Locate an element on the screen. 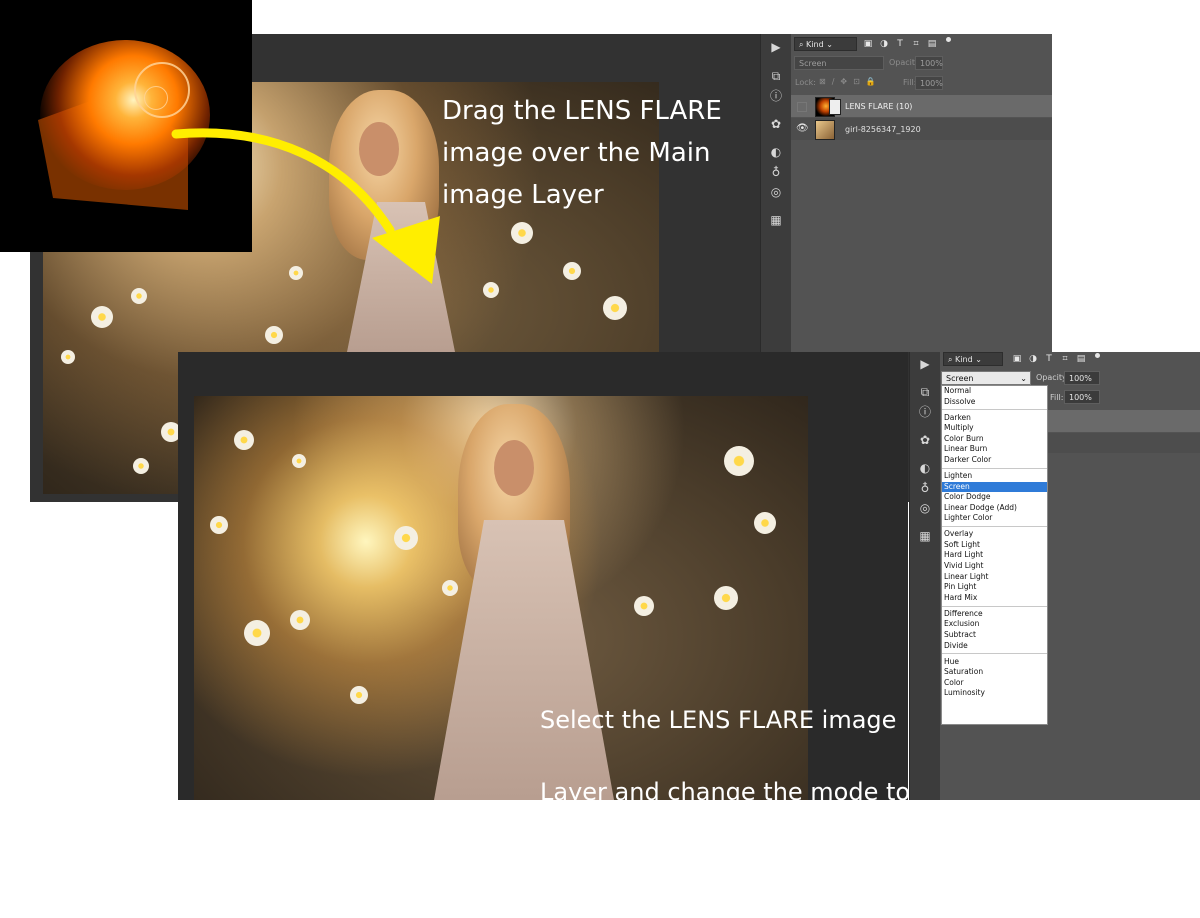 This screenshot has width=1200, height=918. blend-mode-option: Lighten is located at coordinates (994, 476).